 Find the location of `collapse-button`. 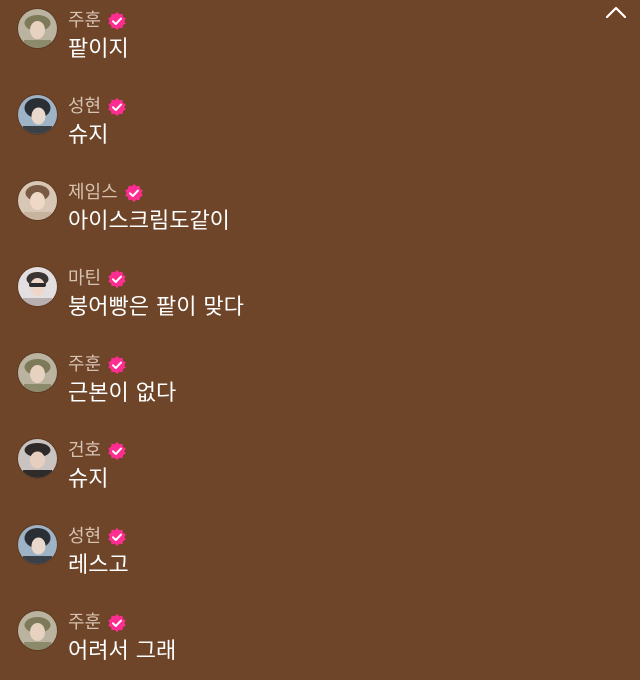

collapse-button is located at coordinates (616, 13).